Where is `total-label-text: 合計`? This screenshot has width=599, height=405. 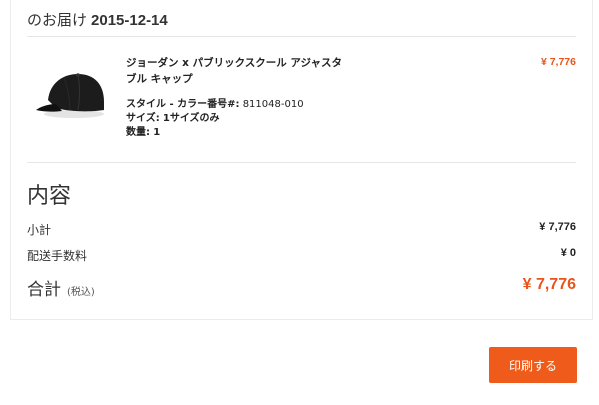
total-label-text: 合計 is located at coordinates (44, 290).